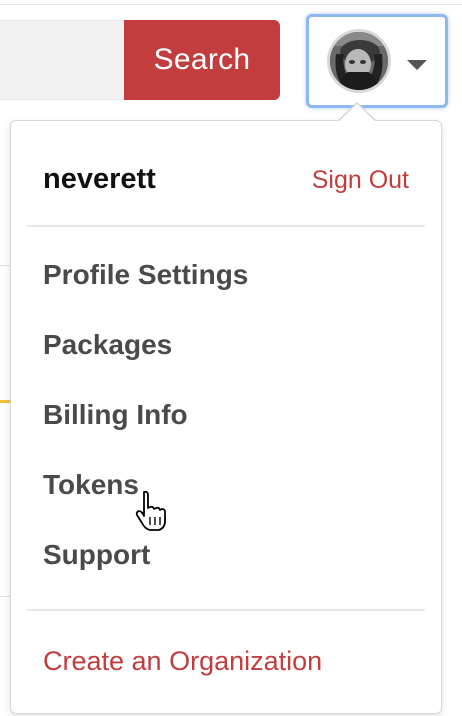  I want to click on user-menu-toggle, so click(377, 61).